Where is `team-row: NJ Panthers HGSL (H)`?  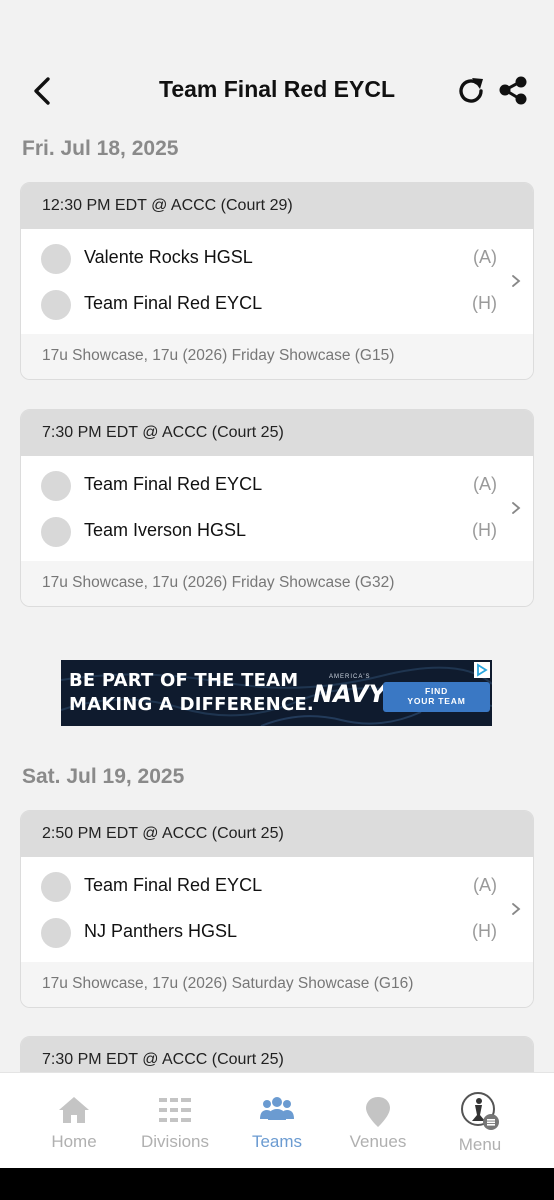
team-row: NJ Panthers HGSL (H) is located at coordinates (277, 932).